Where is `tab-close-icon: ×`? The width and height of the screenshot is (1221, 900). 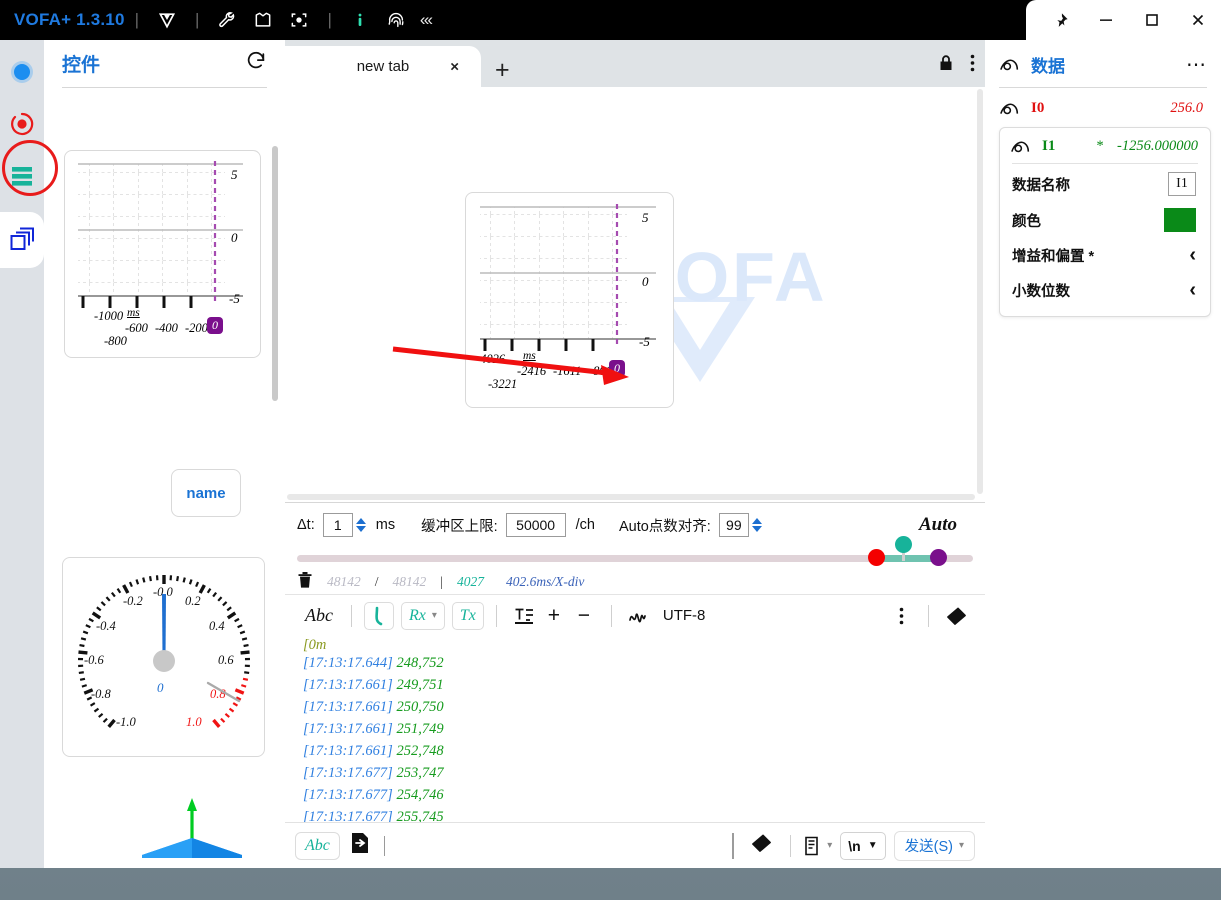 tab-close-icon: × is located at coordinates (454, 66).